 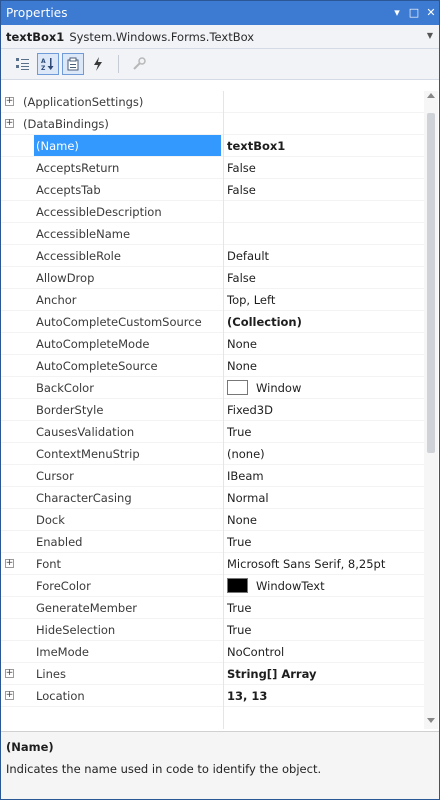 I want to click on categorized-button, so click(x=23, y=64).